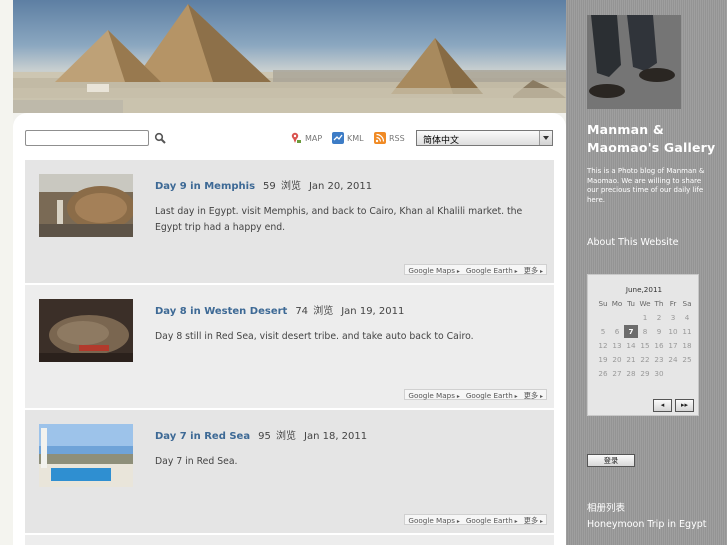  I want to click on calendar-day: 18, so click(687, 345).